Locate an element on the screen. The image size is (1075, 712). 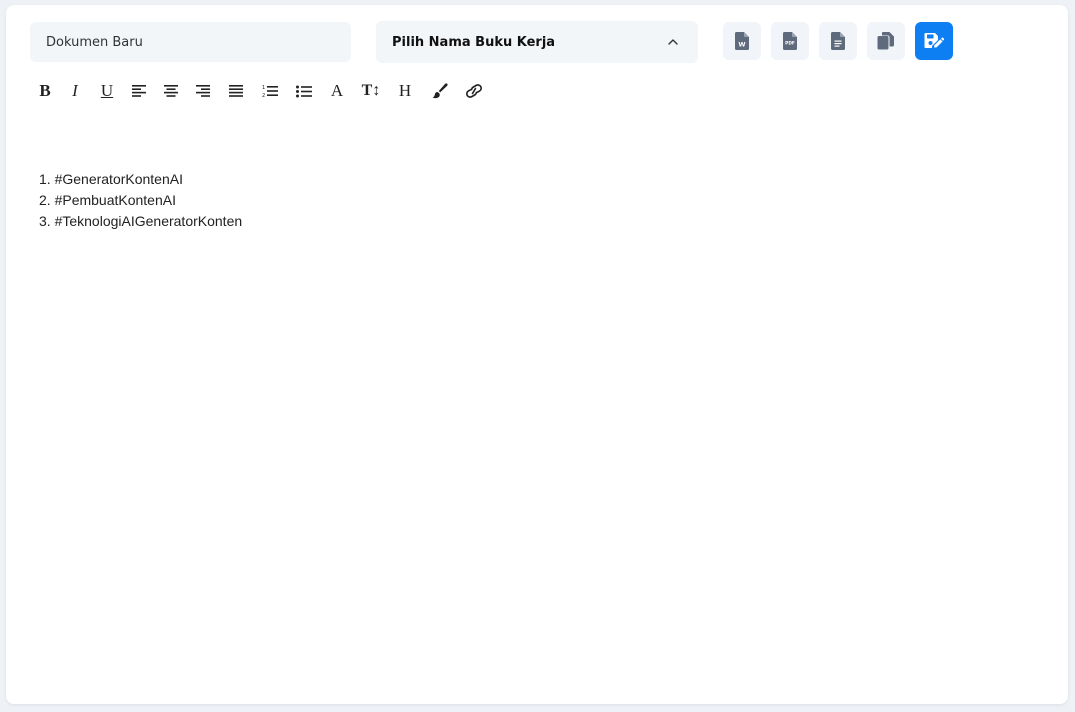
italic-button: I is located at coordinates (75, 91).